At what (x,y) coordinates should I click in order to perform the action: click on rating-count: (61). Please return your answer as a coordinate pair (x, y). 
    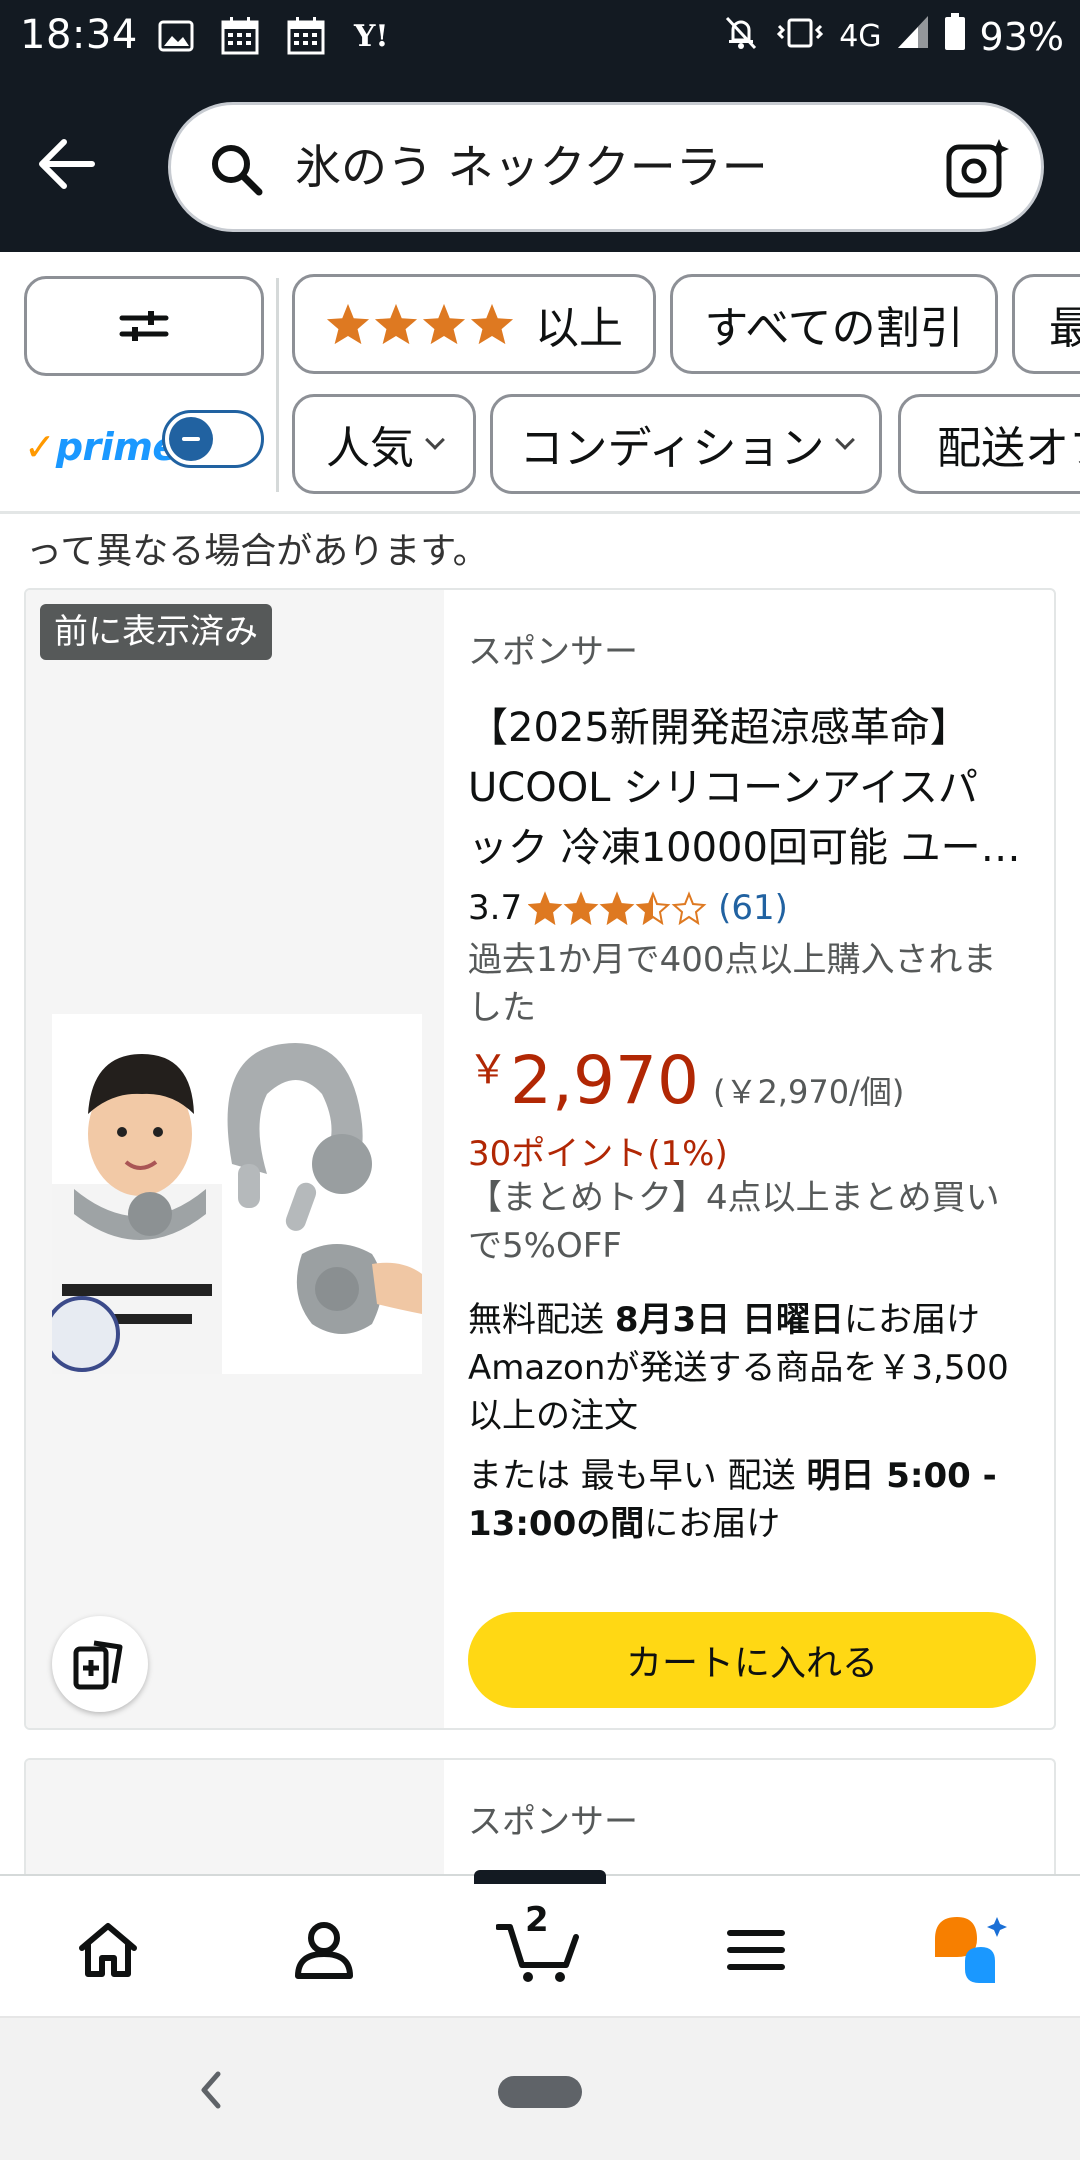
    Looking at the image, I should click on (753, 908).